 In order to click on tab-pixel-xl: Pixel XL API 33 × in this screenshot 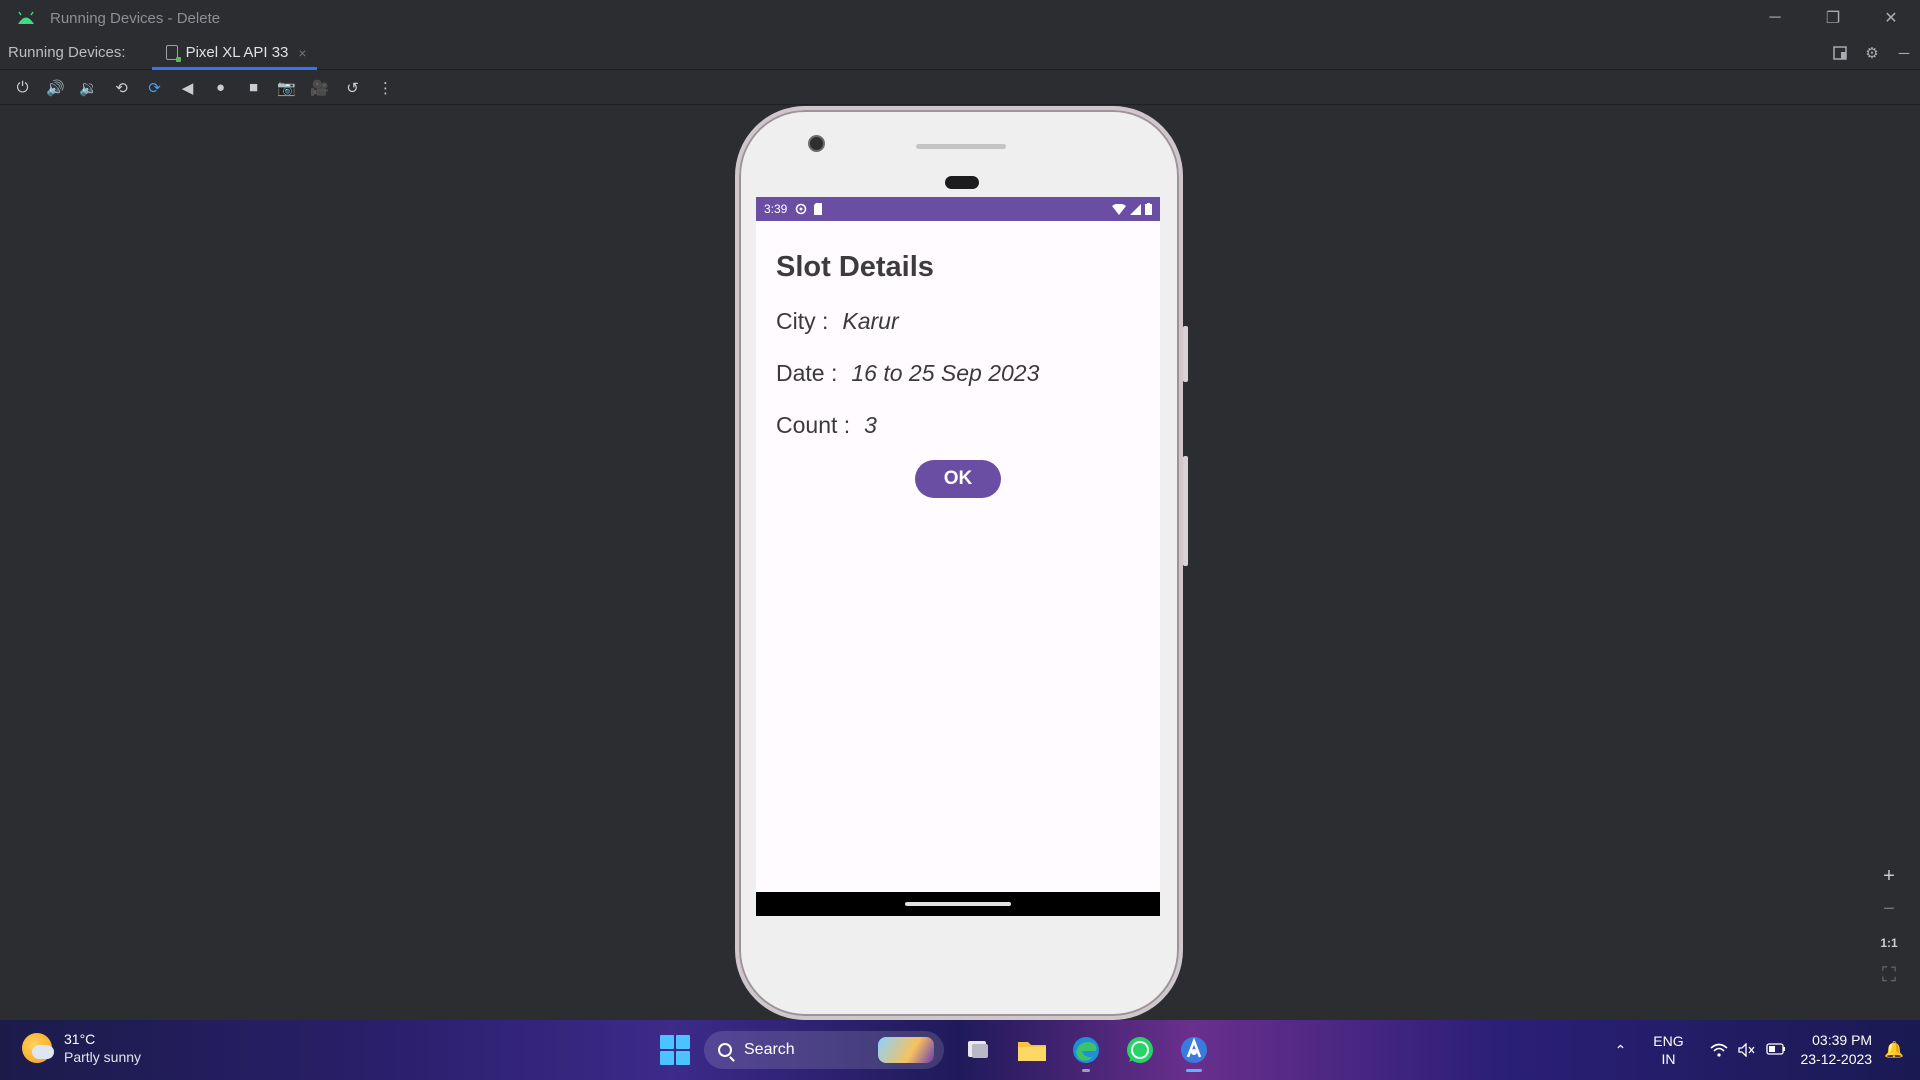, I will do `click(232, 53)`.